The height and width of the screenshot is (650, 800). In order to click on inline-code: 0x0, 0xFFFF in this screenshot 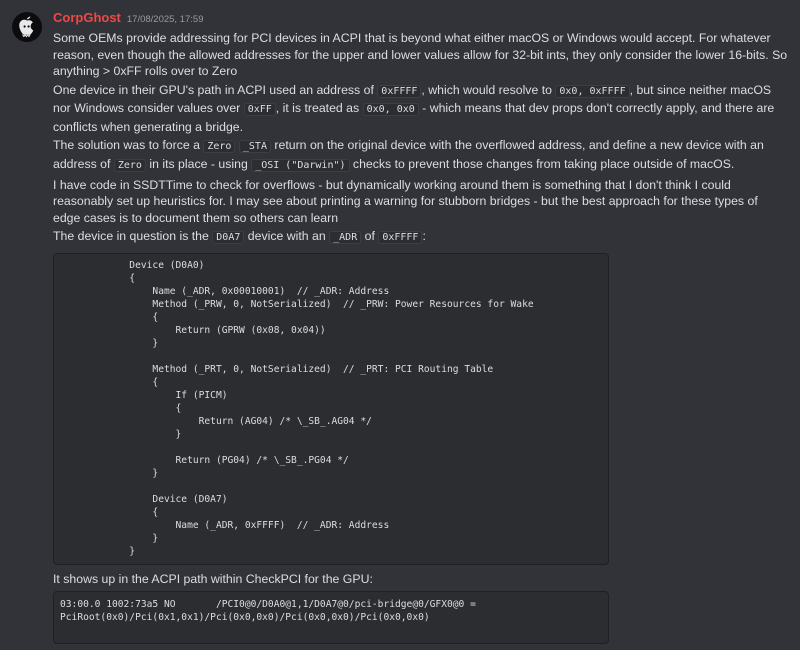, I will do `click(592, 91)`.